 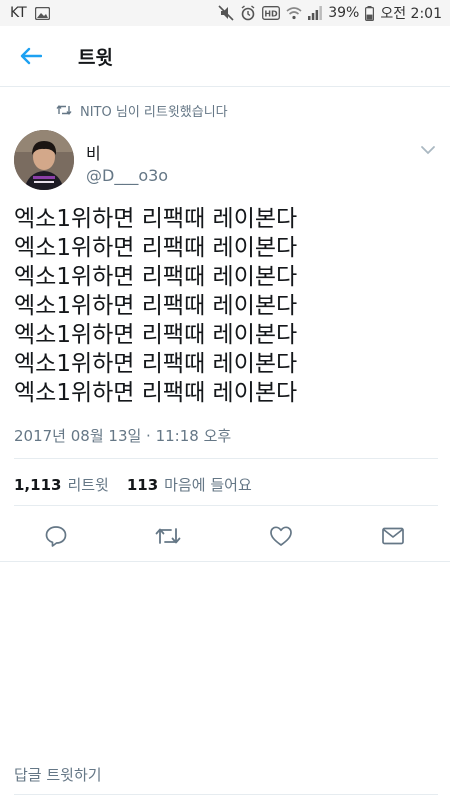 I want to click on chevron-down-icon, so click(x=428, y=150).